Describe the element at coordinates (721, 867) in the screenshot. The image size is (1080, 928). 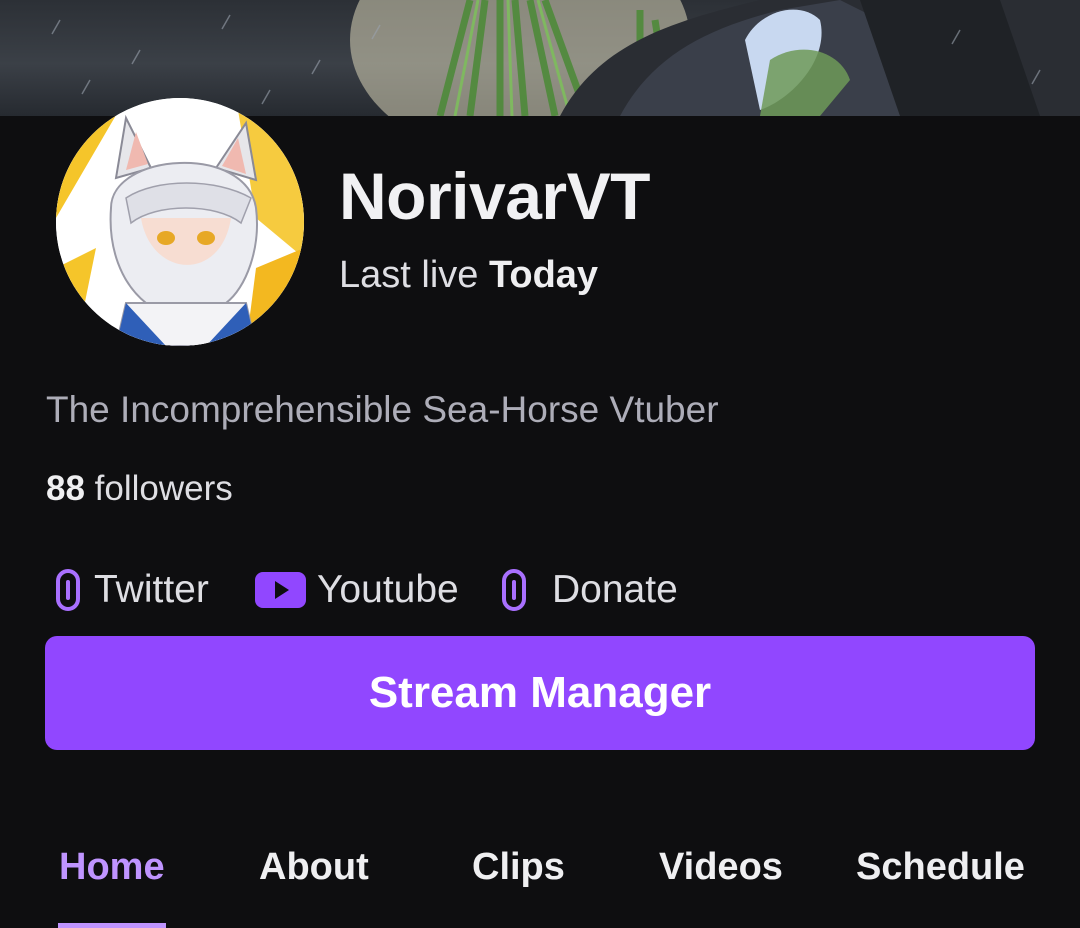
I see `tab-videos: Videos` at that location.